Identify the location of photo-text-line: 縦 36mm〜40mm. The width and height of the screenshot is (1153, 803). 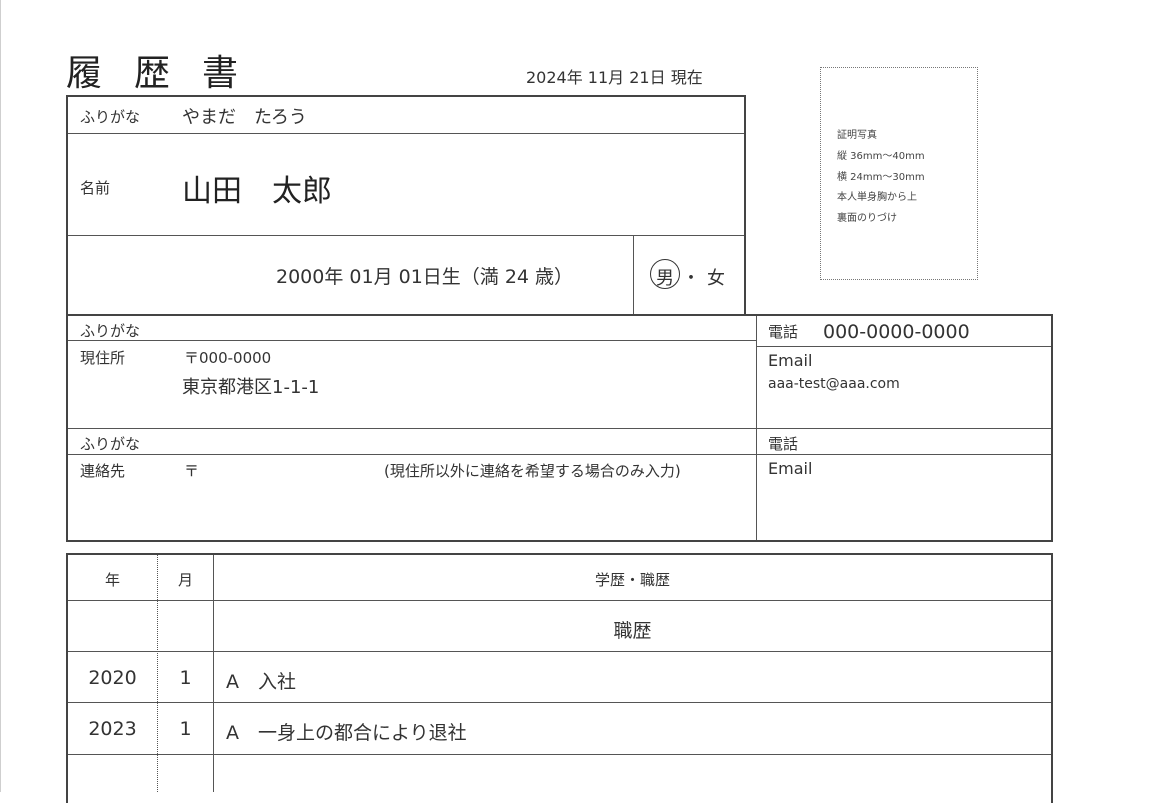
(881, 156).